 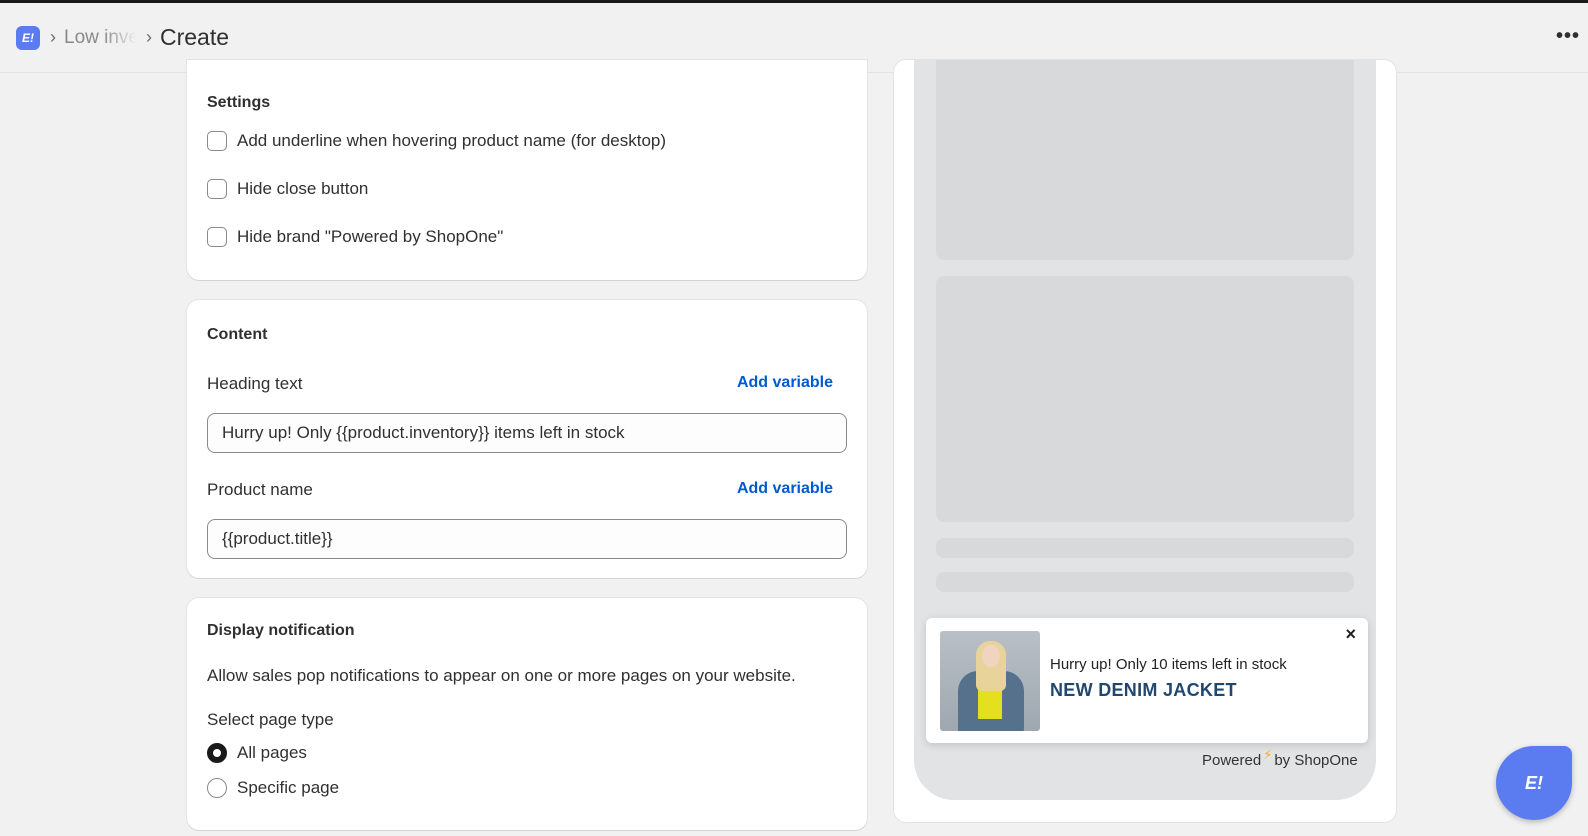 What do you see at coordinates (255, 383) in the screenshot?
I see `heading-text-label: Heading text` at bounding box center [255, 383].